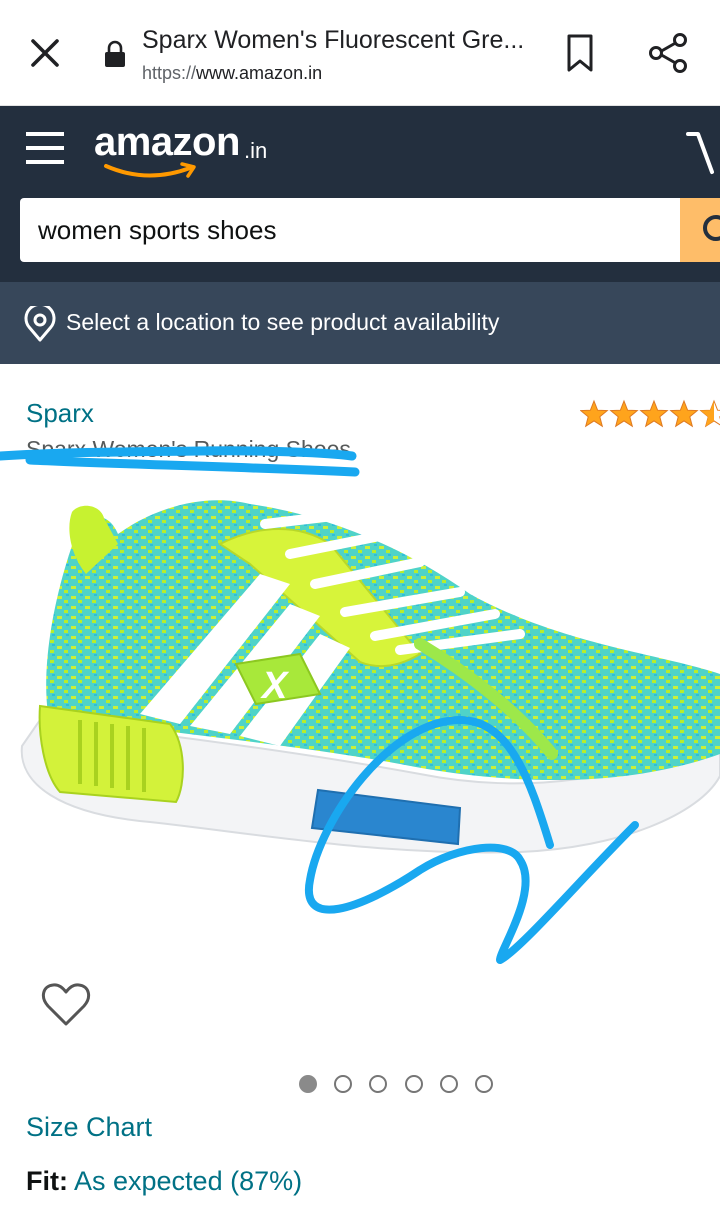 This screenshot has width=720, height=1217. What do you see at coordinates (668, 53) in the screenshot?
I see `share-icon` at bounding box center [668, 53].